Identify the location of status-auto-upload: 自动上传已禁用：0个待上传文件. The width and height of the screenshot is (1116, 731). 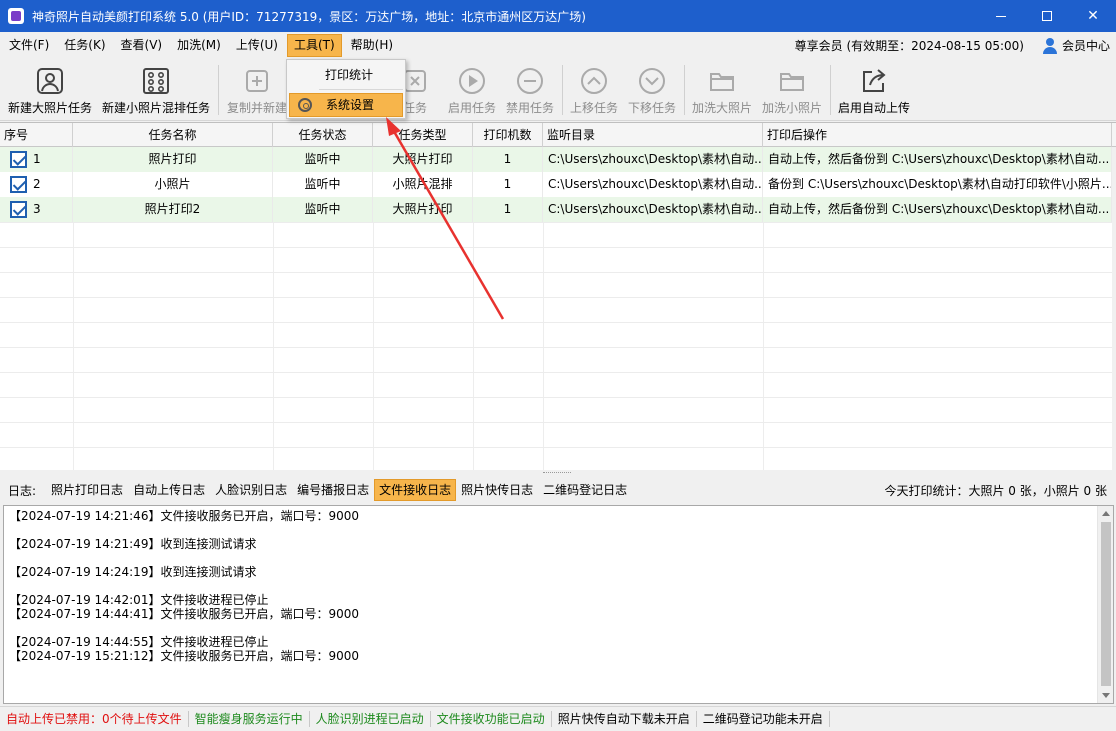
(94, 719).